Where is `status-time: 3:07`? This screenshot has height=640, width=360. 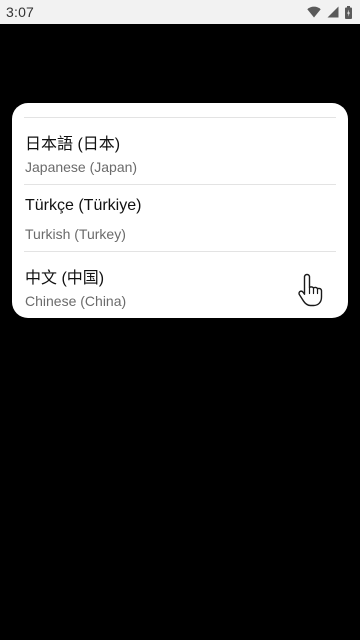
status-time: 3:07 is located at coordinates (20, 12).